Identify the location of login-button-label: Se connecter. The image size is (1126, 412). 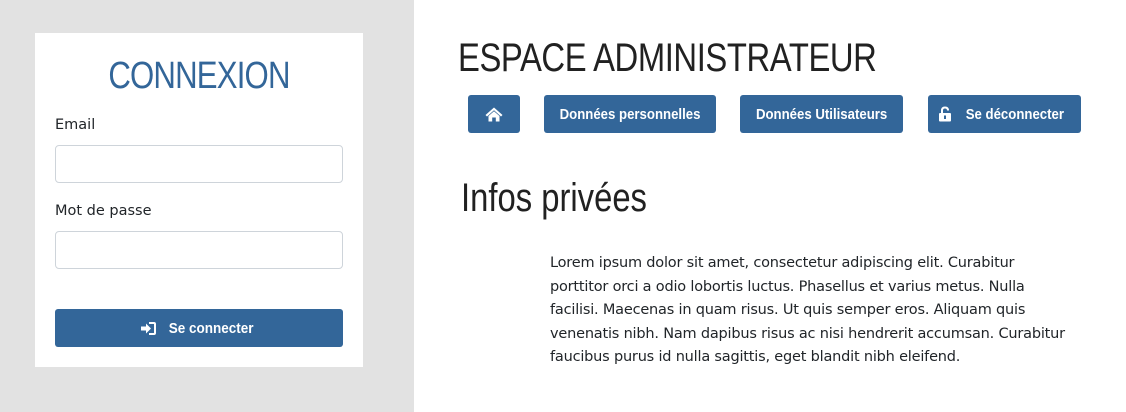
(211, 328).